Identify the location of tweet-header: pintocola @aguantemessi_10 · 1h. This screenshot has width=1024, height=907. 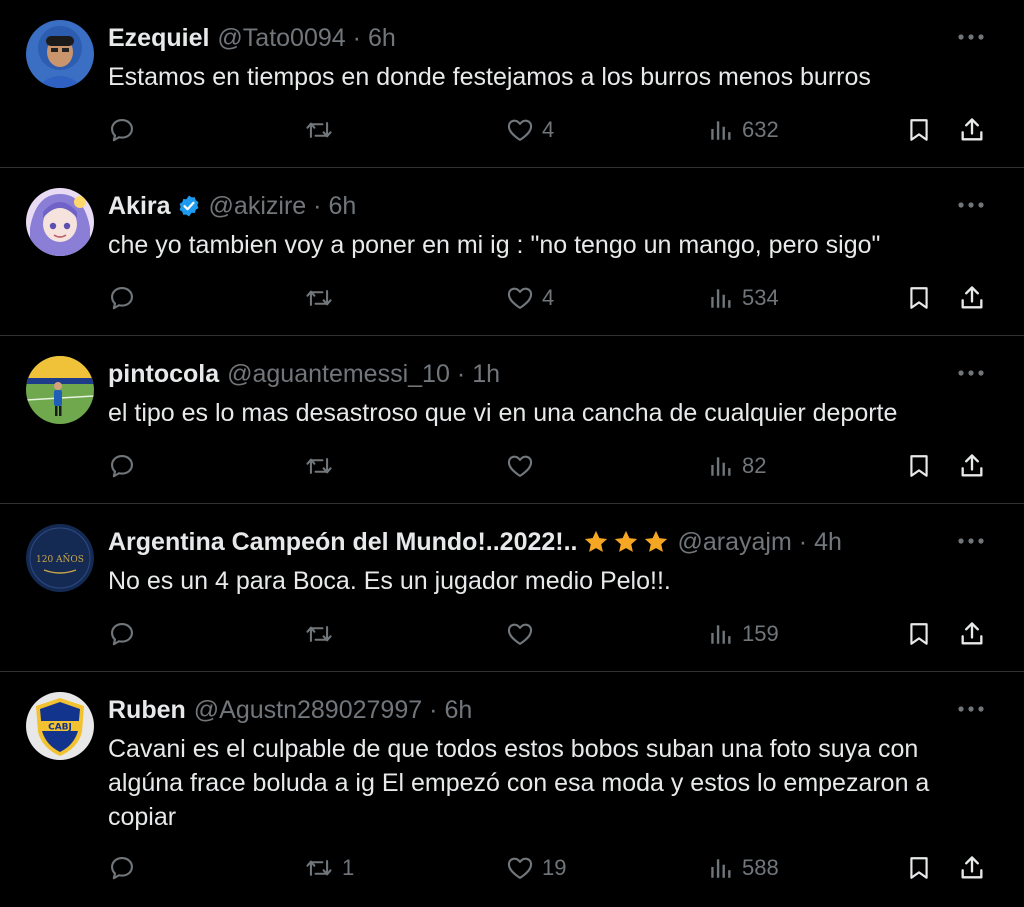
(304, 374).